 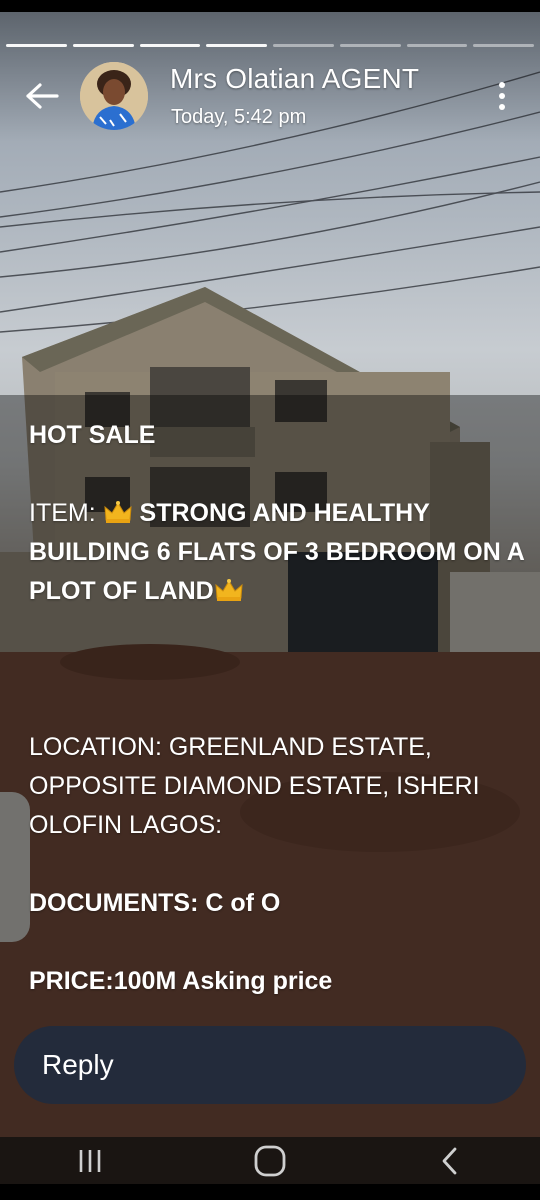 I want to click on story-progress-bar, so click(x=270, y=46).